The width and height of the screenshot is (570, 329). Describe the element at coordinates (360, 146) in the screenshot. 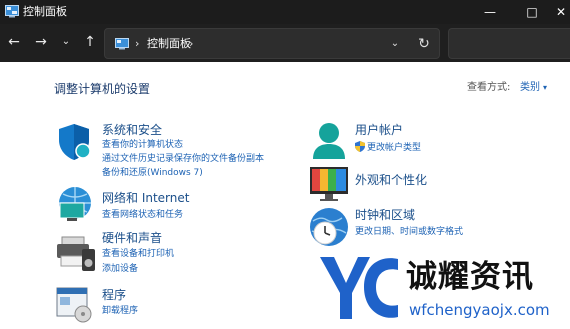

I see `uac-shield-icon` at that location.